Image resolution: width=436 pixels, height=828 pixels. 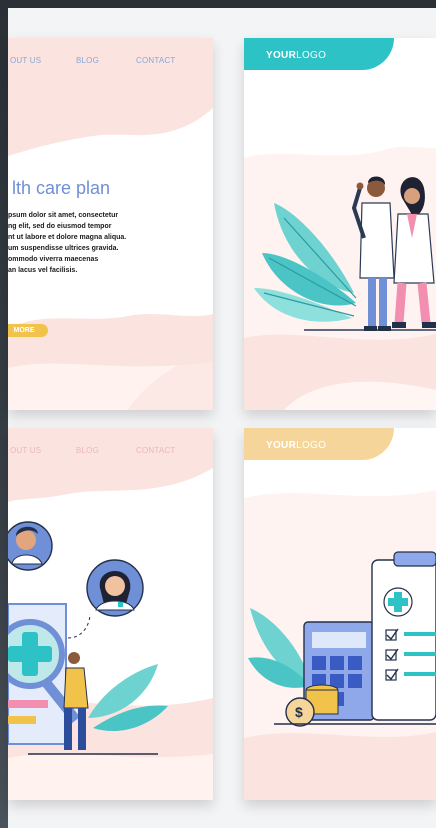 I want to click on nav-contact: CONTACT, so click(x=155, y=60).